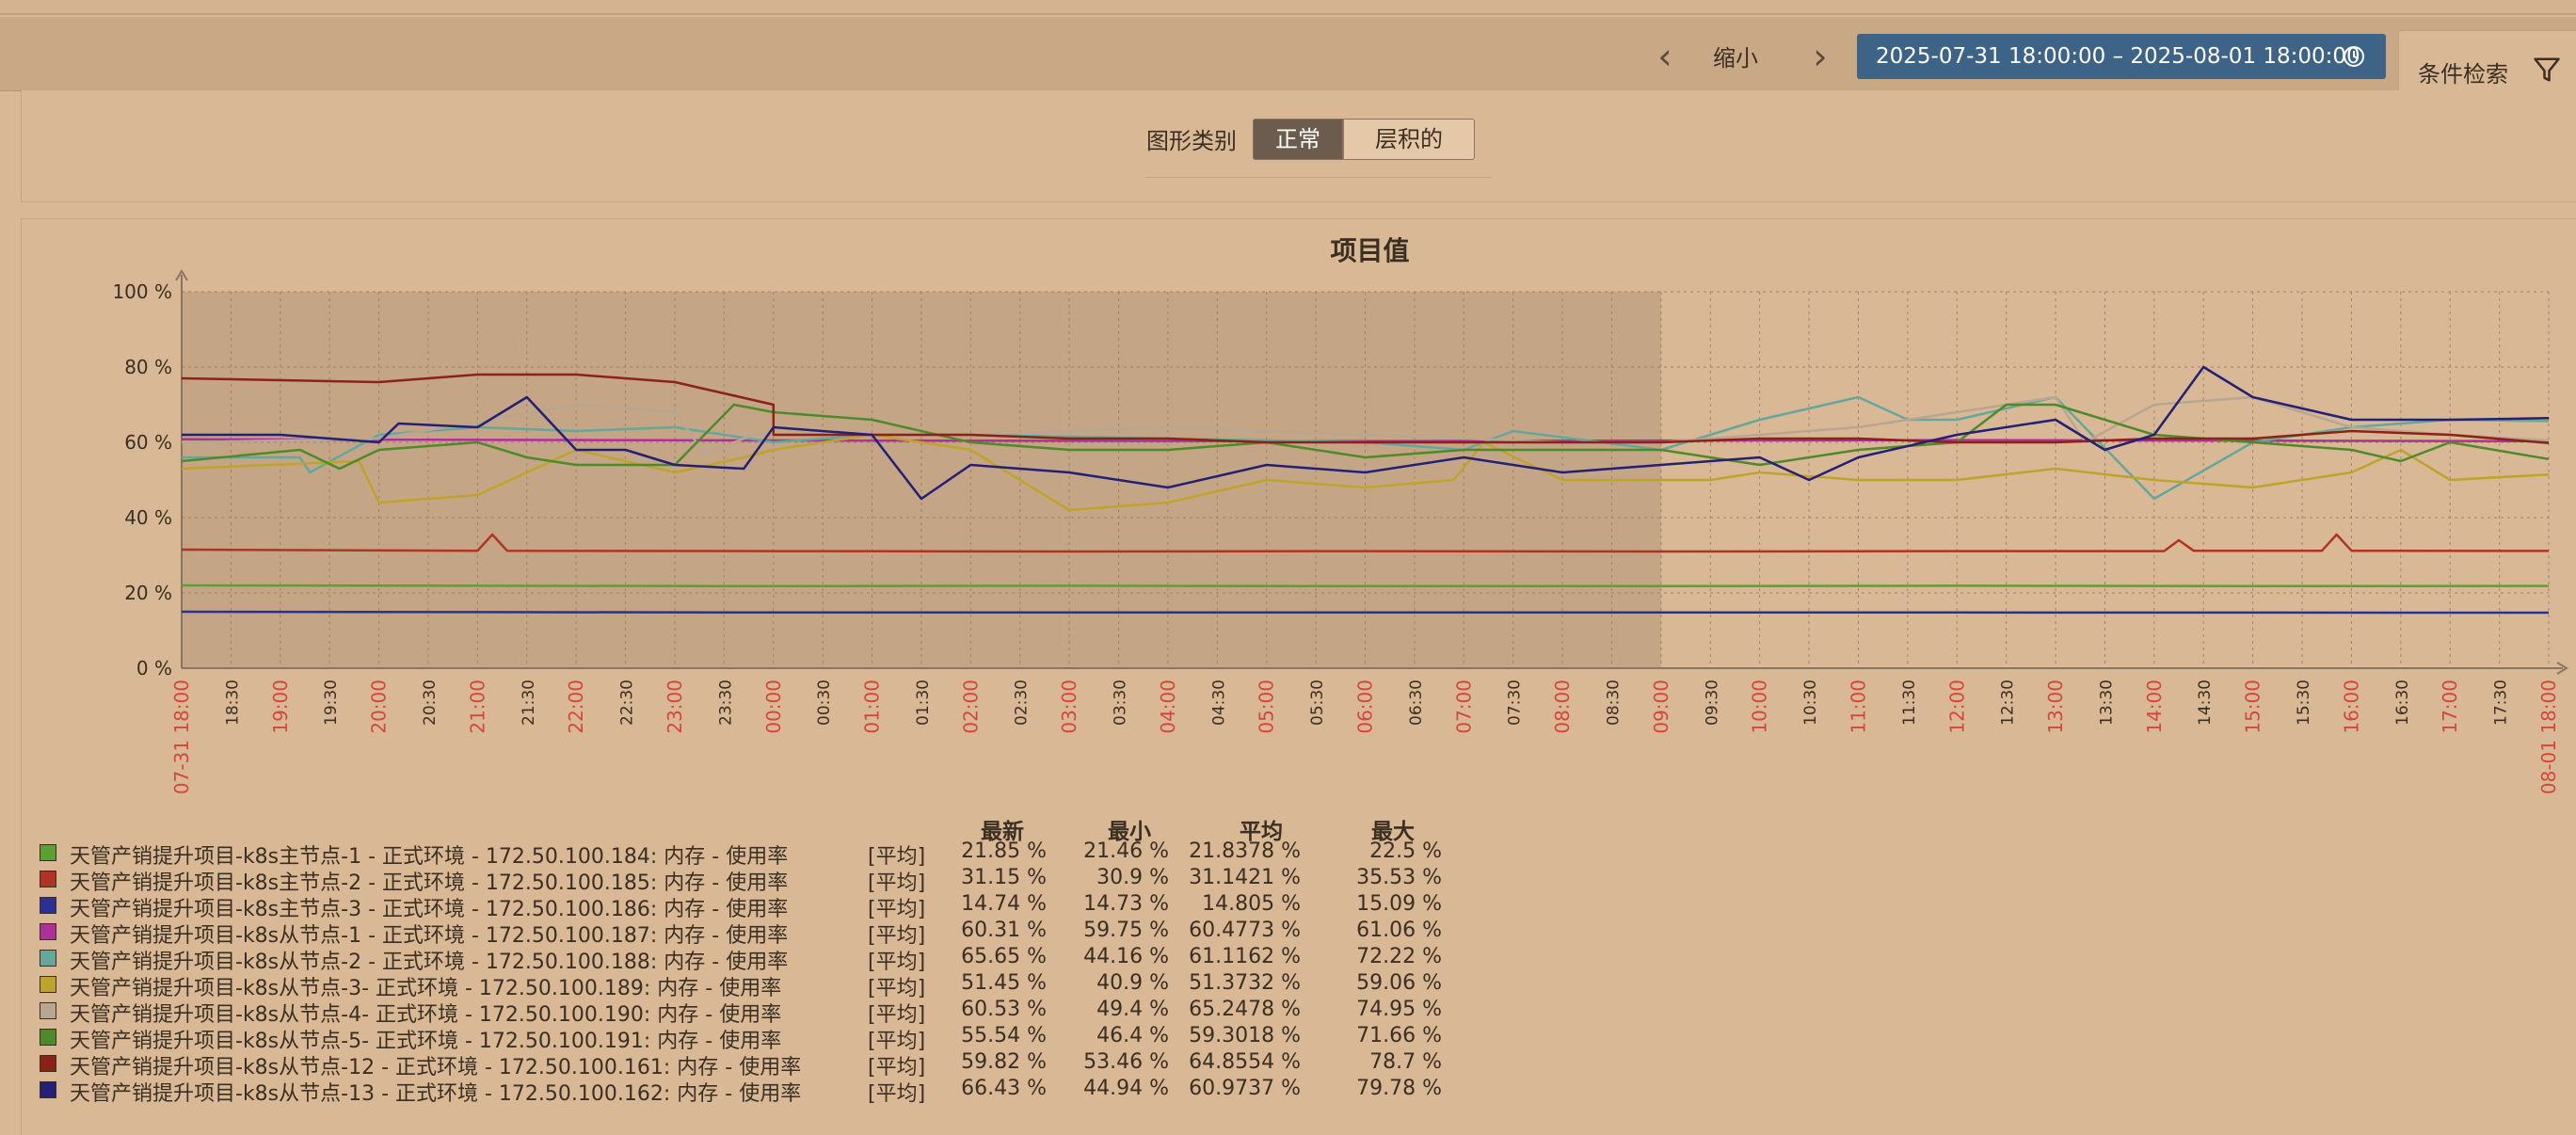  What do you see at coordinates (1004, 1035) in the screenshot?
I see `legend-last-value: 55.54 %` at bounding box center [1004, 1035].